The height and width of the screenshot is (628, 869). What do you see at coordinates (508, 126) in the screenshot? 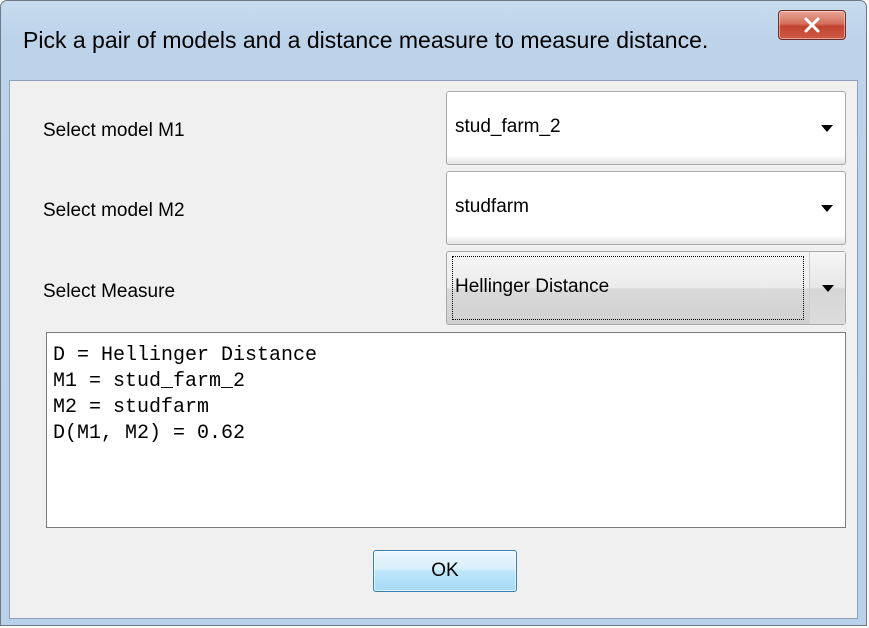
I see `model-m1-value: stud_farm_2` at bounding box center [508, 126].